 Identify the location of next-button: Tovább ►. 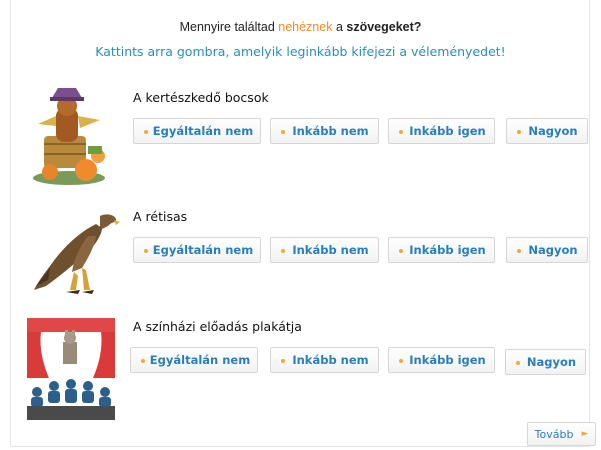
(561, 434).